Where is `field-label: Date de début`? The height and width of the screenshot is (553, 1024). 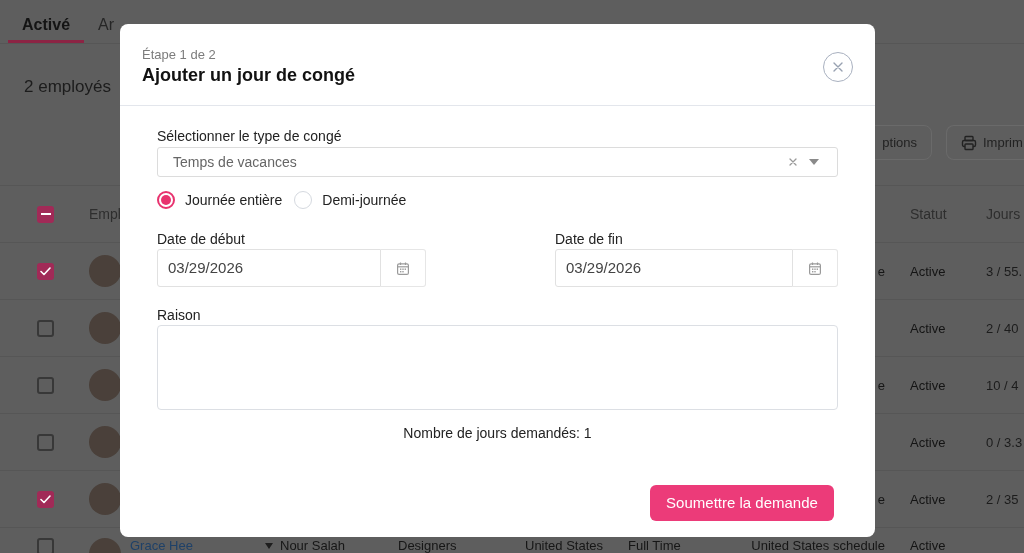 field-label: Date de début is located at coordinates (201, 239).